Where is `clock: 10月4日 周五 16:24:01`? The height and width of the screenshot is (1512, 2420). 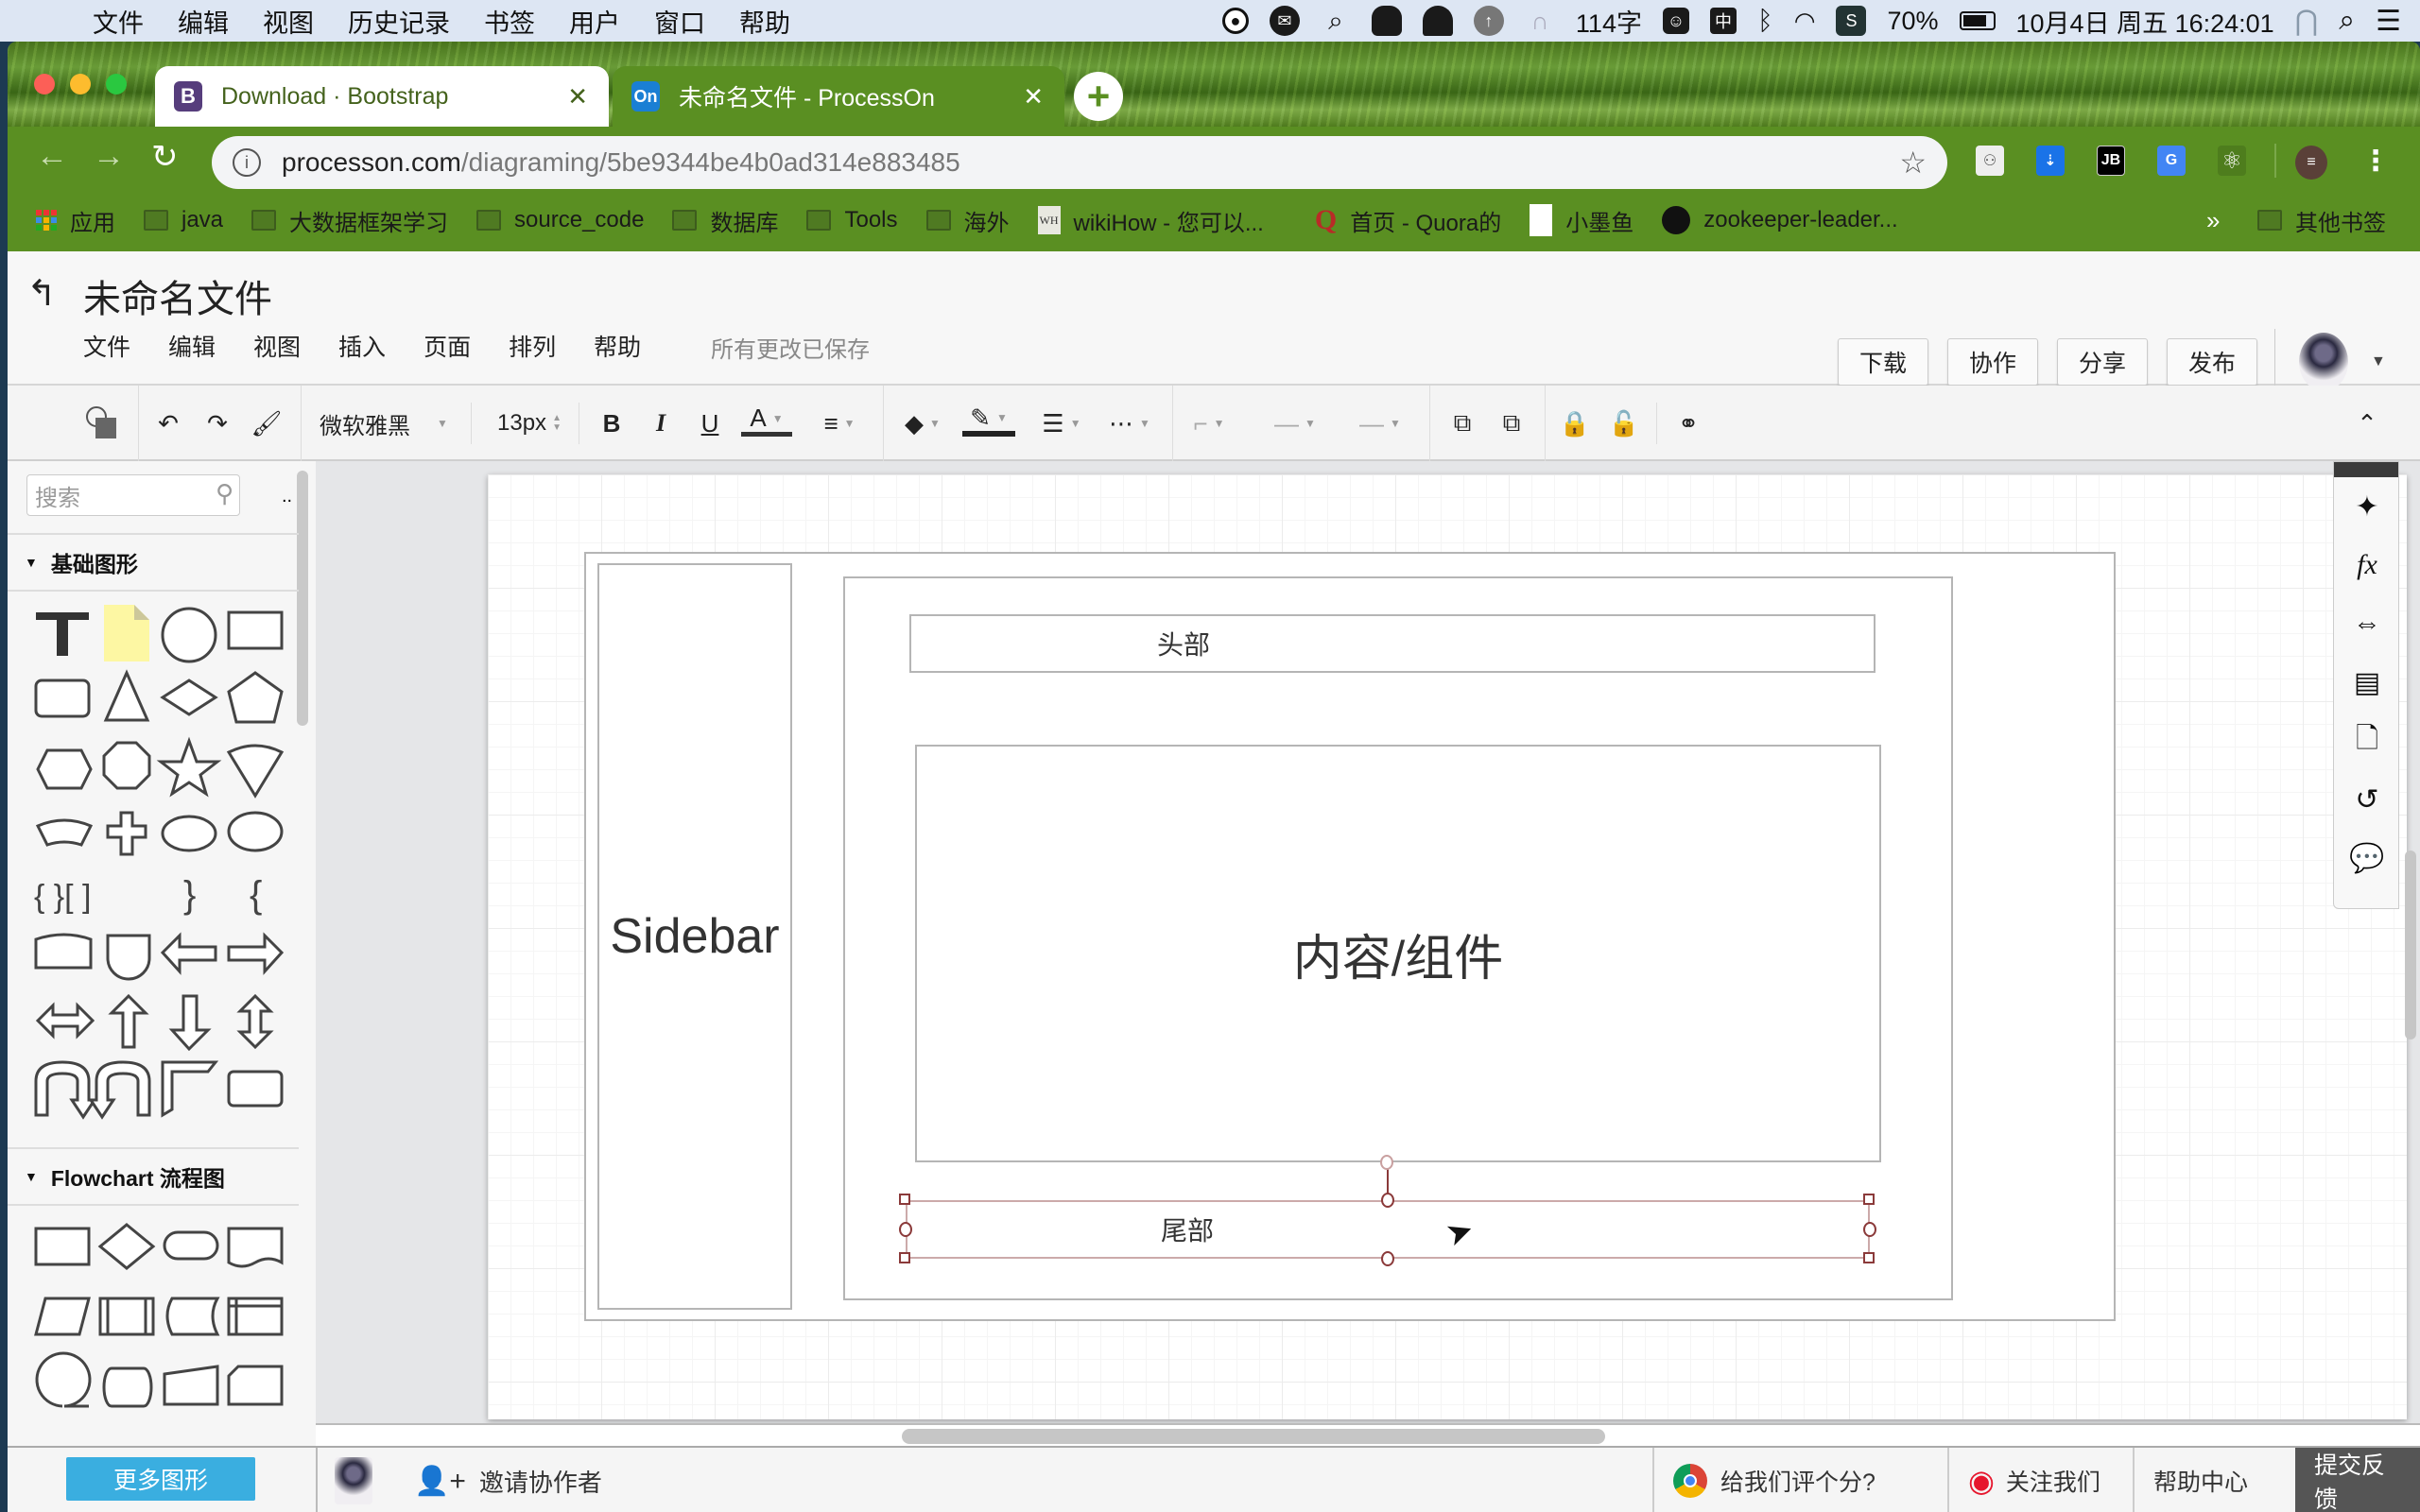
clock: 10月4日 周五 16:24:01 is located at coordinates (2145, 21).